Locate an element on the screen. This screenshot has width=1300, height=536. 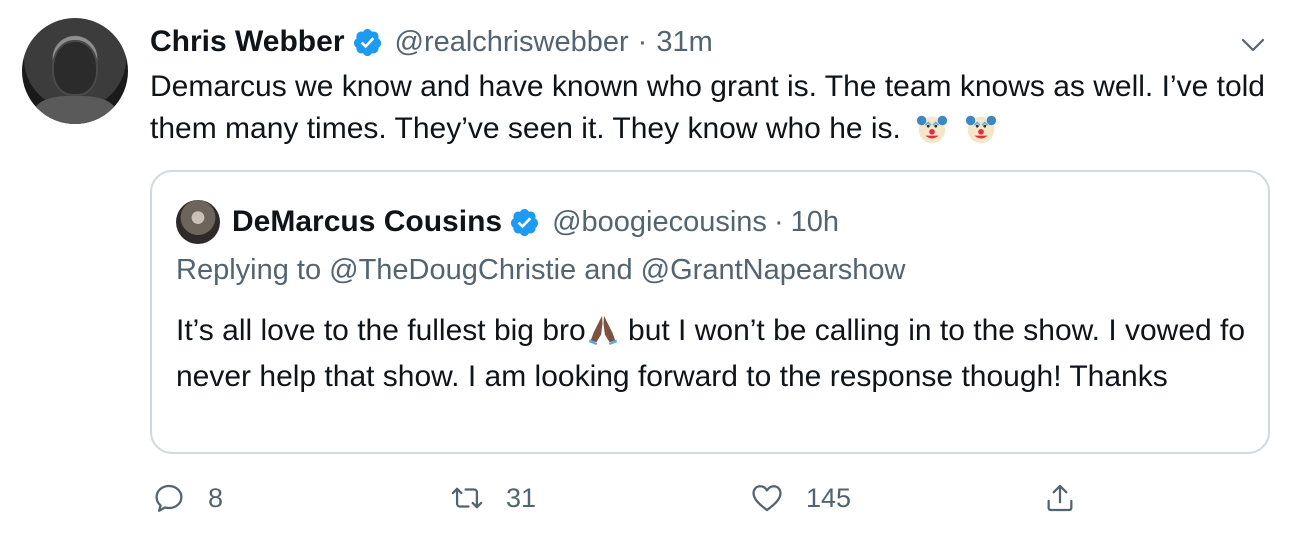
reply-icon is located at coordinates (169, 498).